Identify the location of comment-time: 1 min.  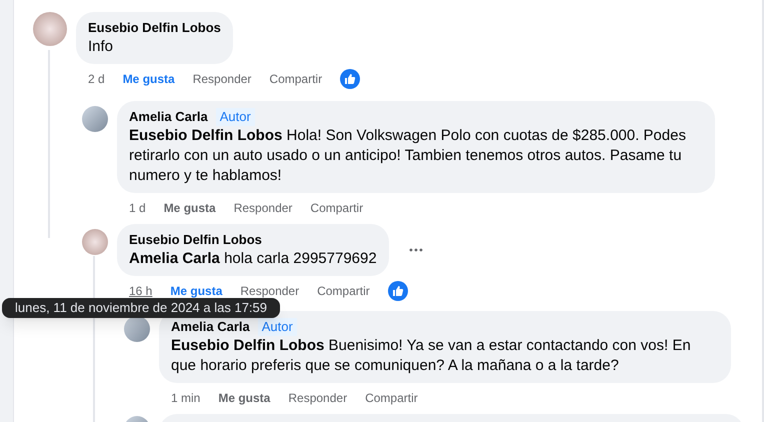
(185, 398).